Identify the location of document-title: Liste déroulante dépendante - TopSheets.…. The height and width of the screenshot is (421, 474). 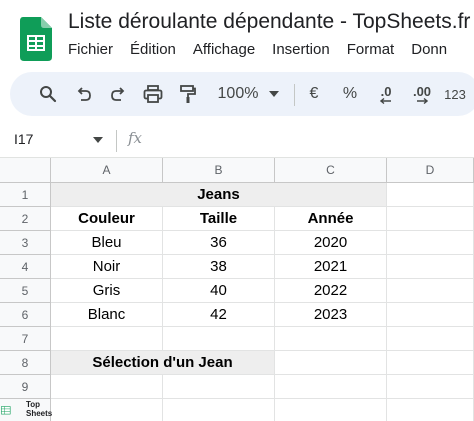
(269, 22).